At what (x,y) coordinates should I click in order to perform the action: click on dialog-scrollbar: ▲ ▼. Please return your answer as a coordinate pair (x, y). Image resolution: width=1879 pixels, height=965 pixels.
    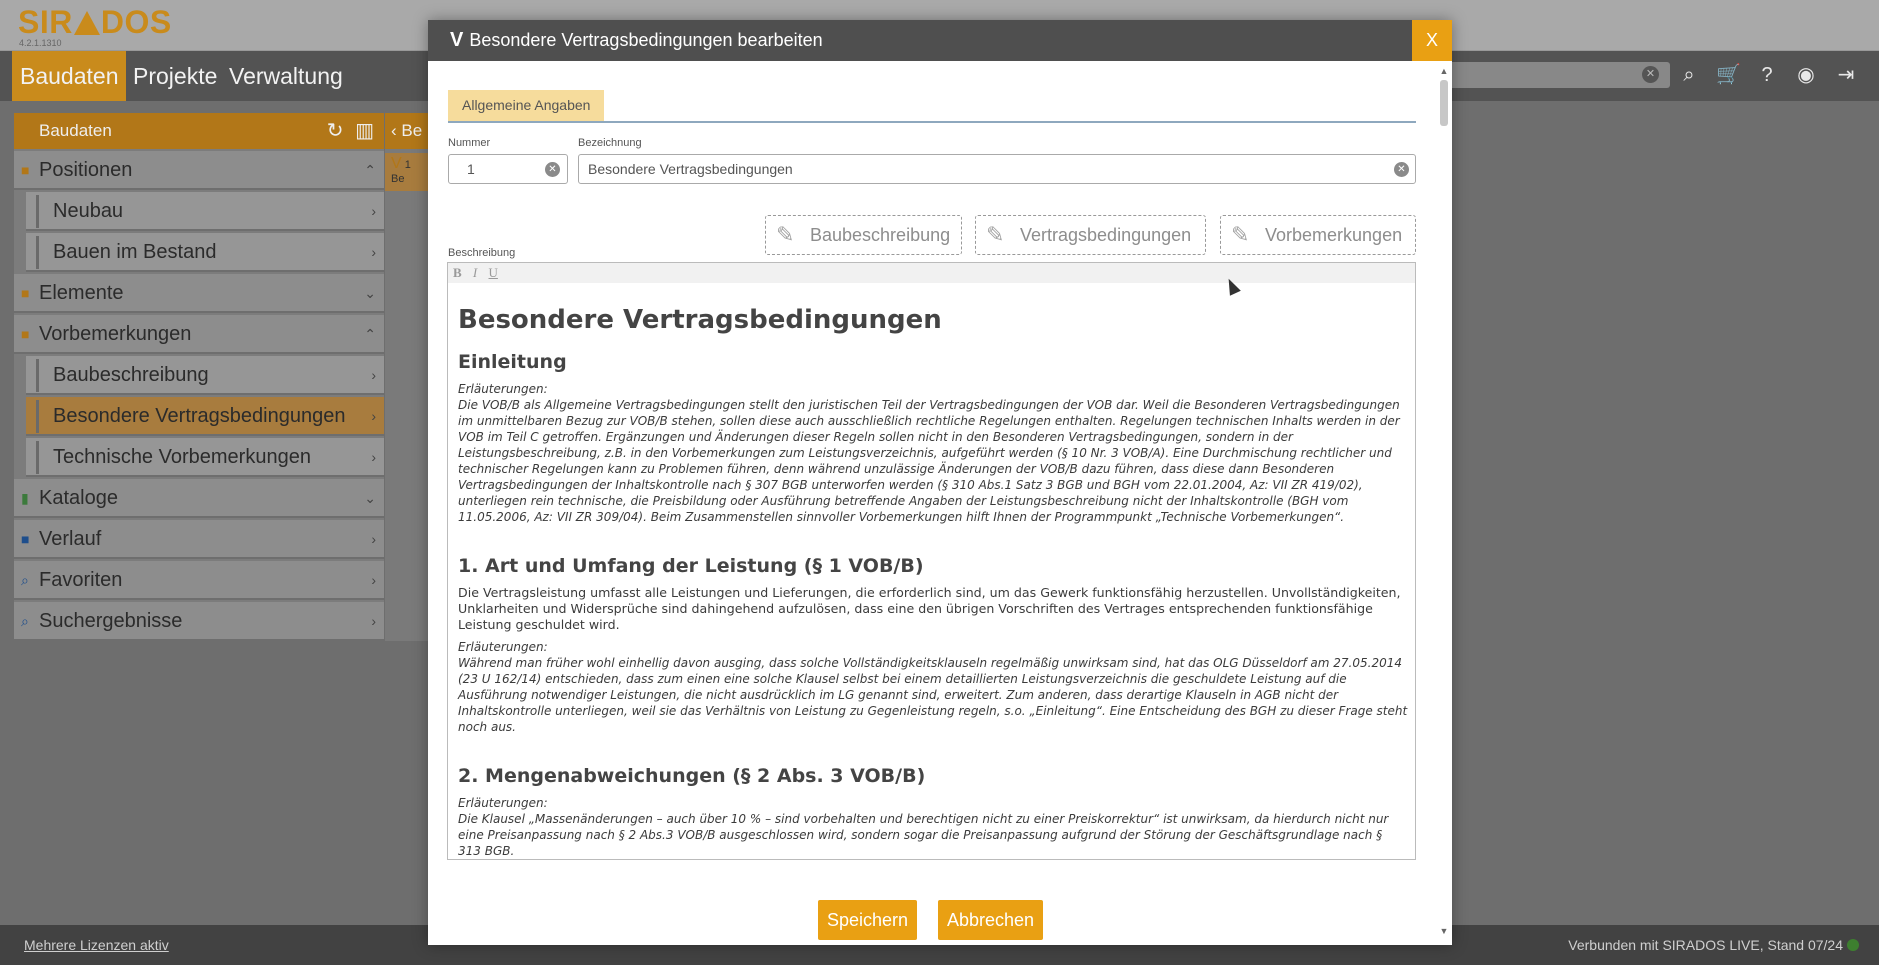
    Looking at the image, I should click on (1444, 501).